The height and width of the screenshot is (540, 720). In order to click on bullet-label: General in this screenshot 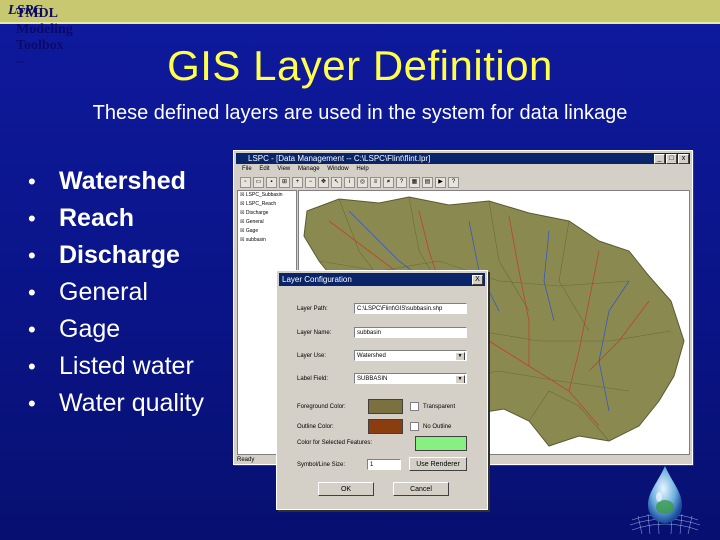, I will do `click(103, 292)`.